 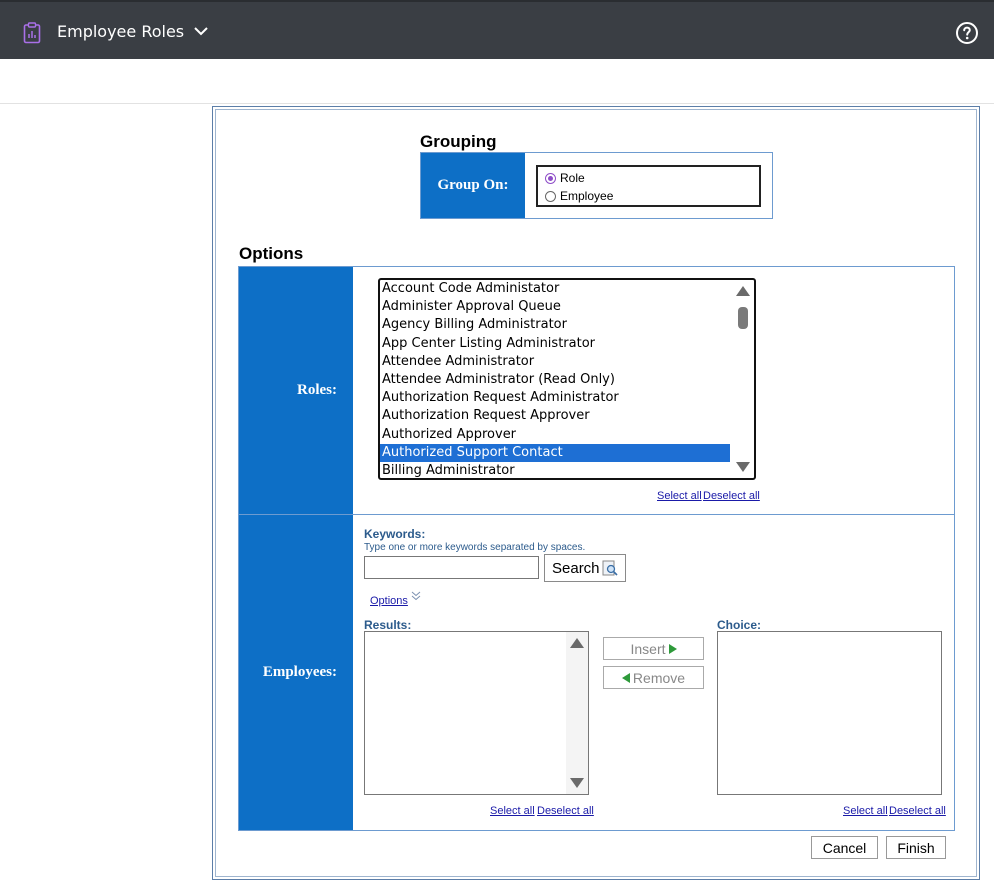 I want to click on chevron-down-icon, so click(x=201, y=31).